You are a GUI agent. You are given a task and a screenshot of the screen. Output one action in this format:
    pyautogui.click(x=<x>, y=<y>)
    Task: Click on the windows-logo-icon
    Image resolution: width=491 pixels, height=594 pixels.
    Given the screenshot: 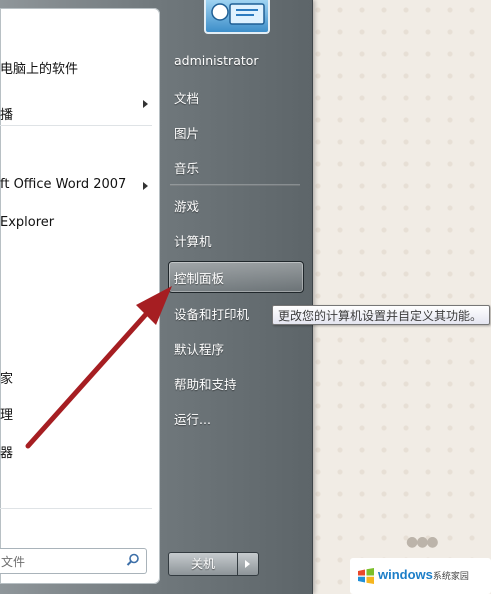 What is the action you would take?
    pyautogui.click(x=366, y=576)
    